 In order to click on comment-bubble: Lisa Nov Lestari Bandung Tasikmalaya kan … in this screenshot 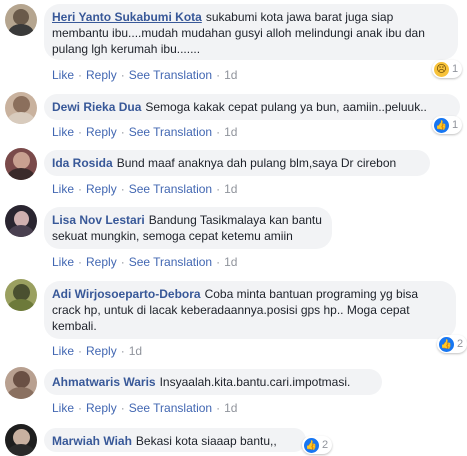, I will do `click(188, 228)`.